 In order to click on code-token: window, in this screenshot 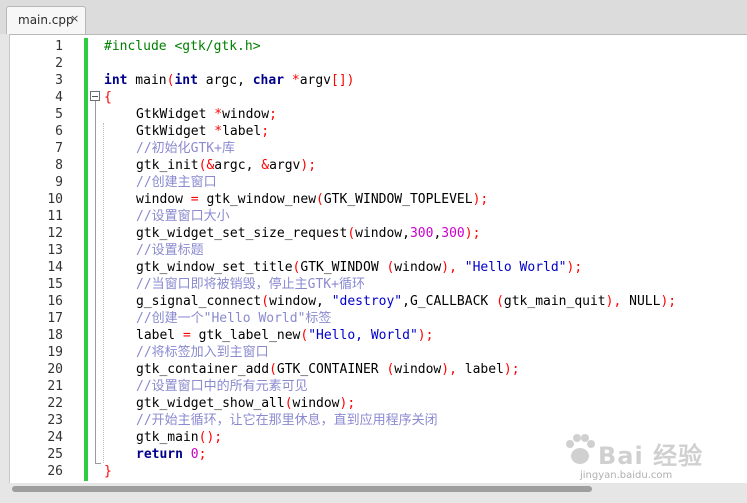, I will do `click(382, 233)`.